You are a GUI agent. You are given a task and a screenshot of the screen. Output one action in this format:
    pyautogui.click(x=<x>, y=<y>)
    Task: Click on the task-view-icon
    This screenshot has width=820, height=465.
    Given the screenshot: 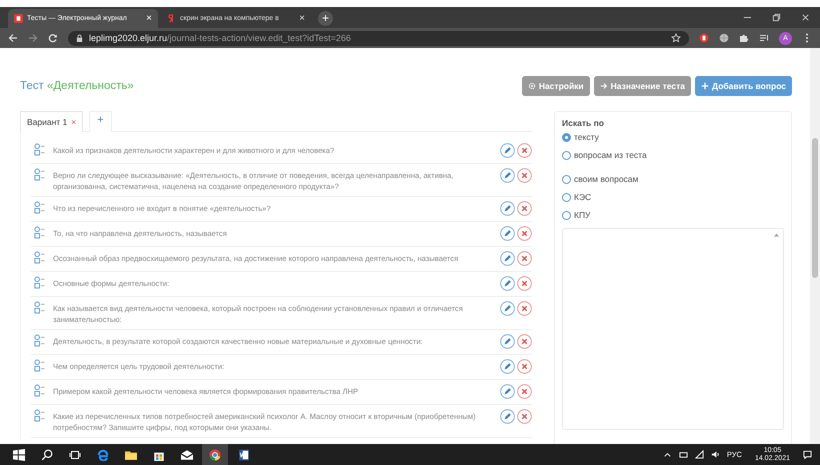 What is the action you would take?
    pyautogui.click(x=75, y=454)
    